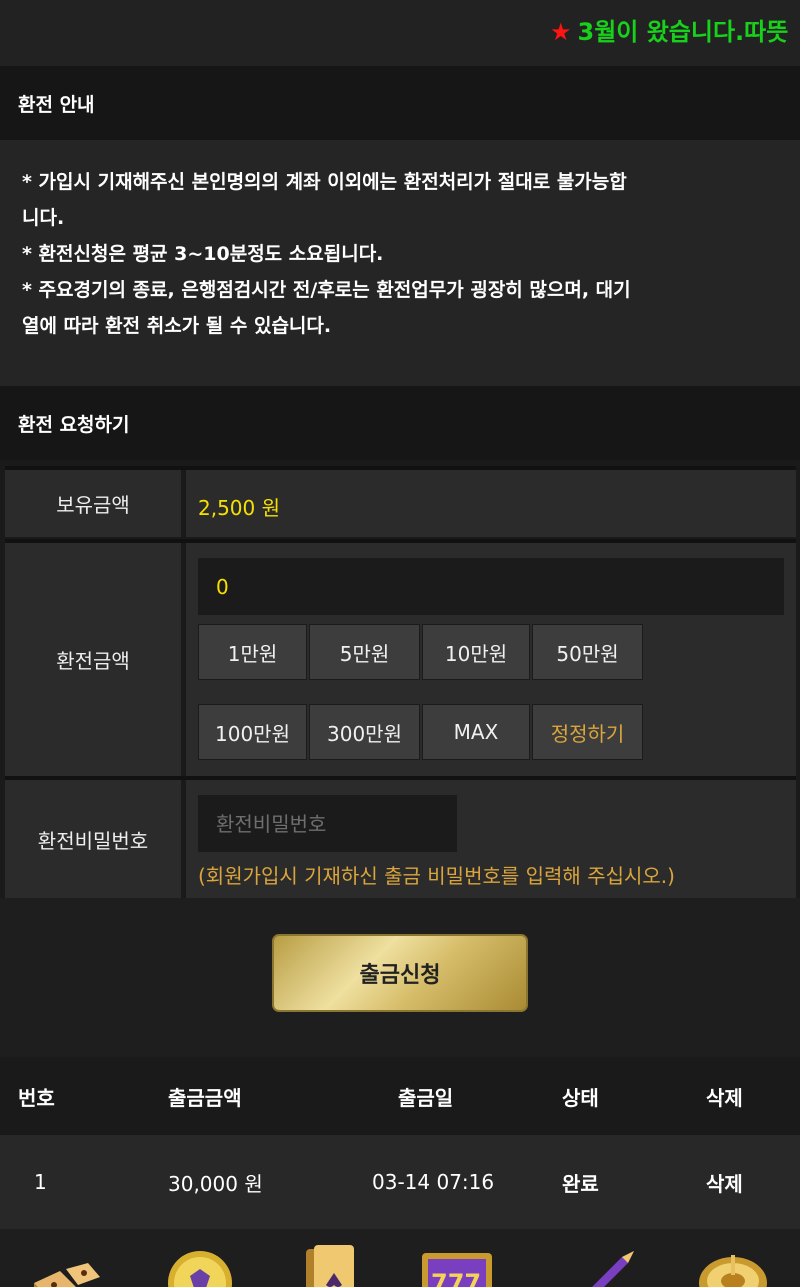 The image size is (800, 1287). Describe the element at coordinates (491, 503) in the screenshot. I see `balance-cell: 2,500 원` at that location.